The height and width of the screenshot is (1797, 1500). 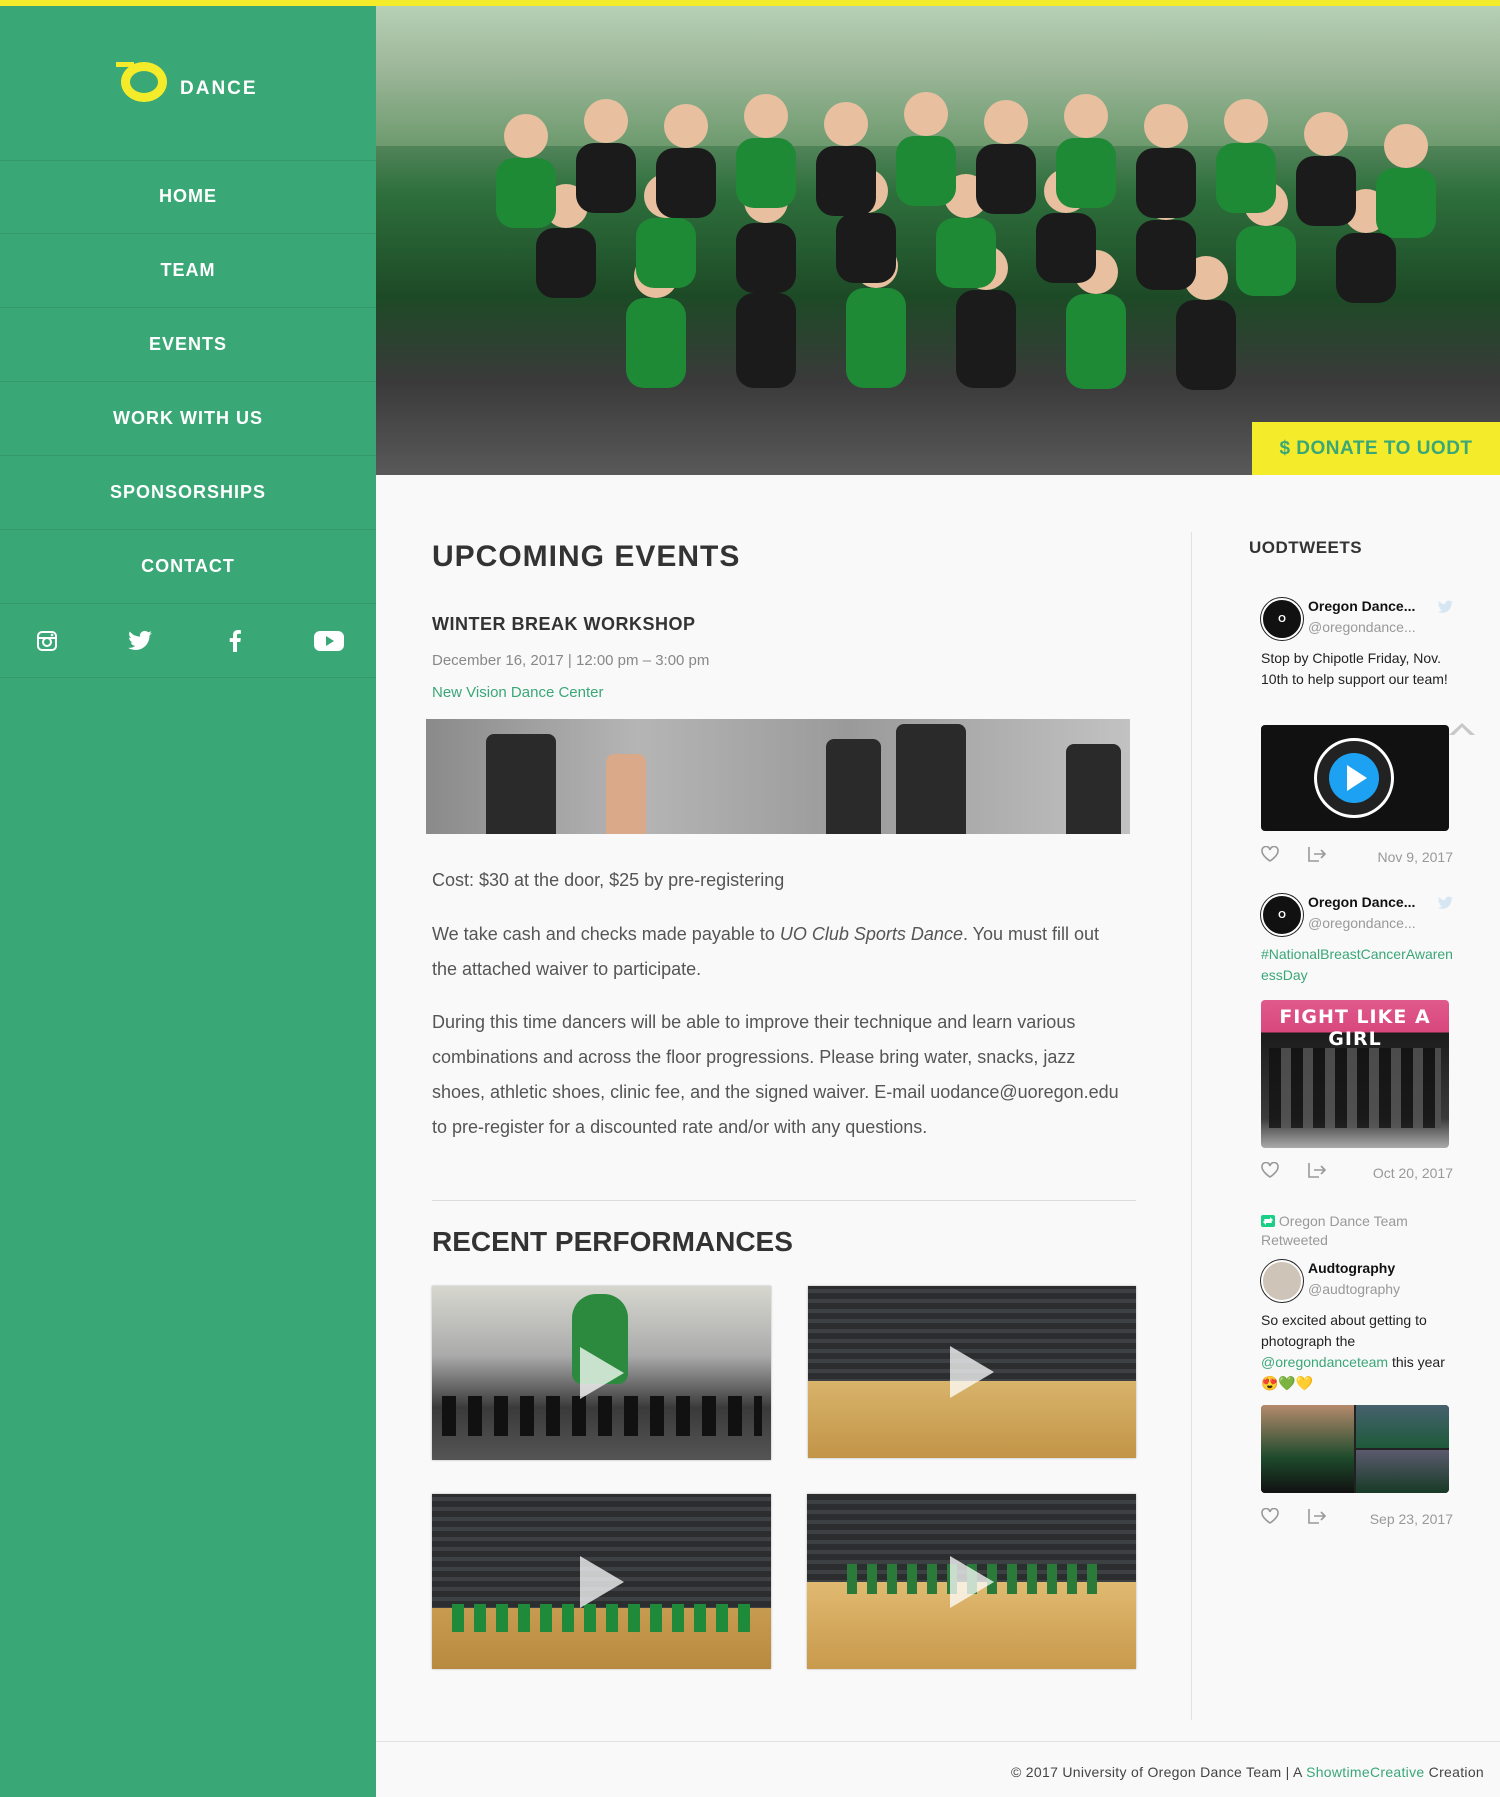 I want to click on tweet-actions: Sep 23, 2017, so click(x=1357, y=1518).